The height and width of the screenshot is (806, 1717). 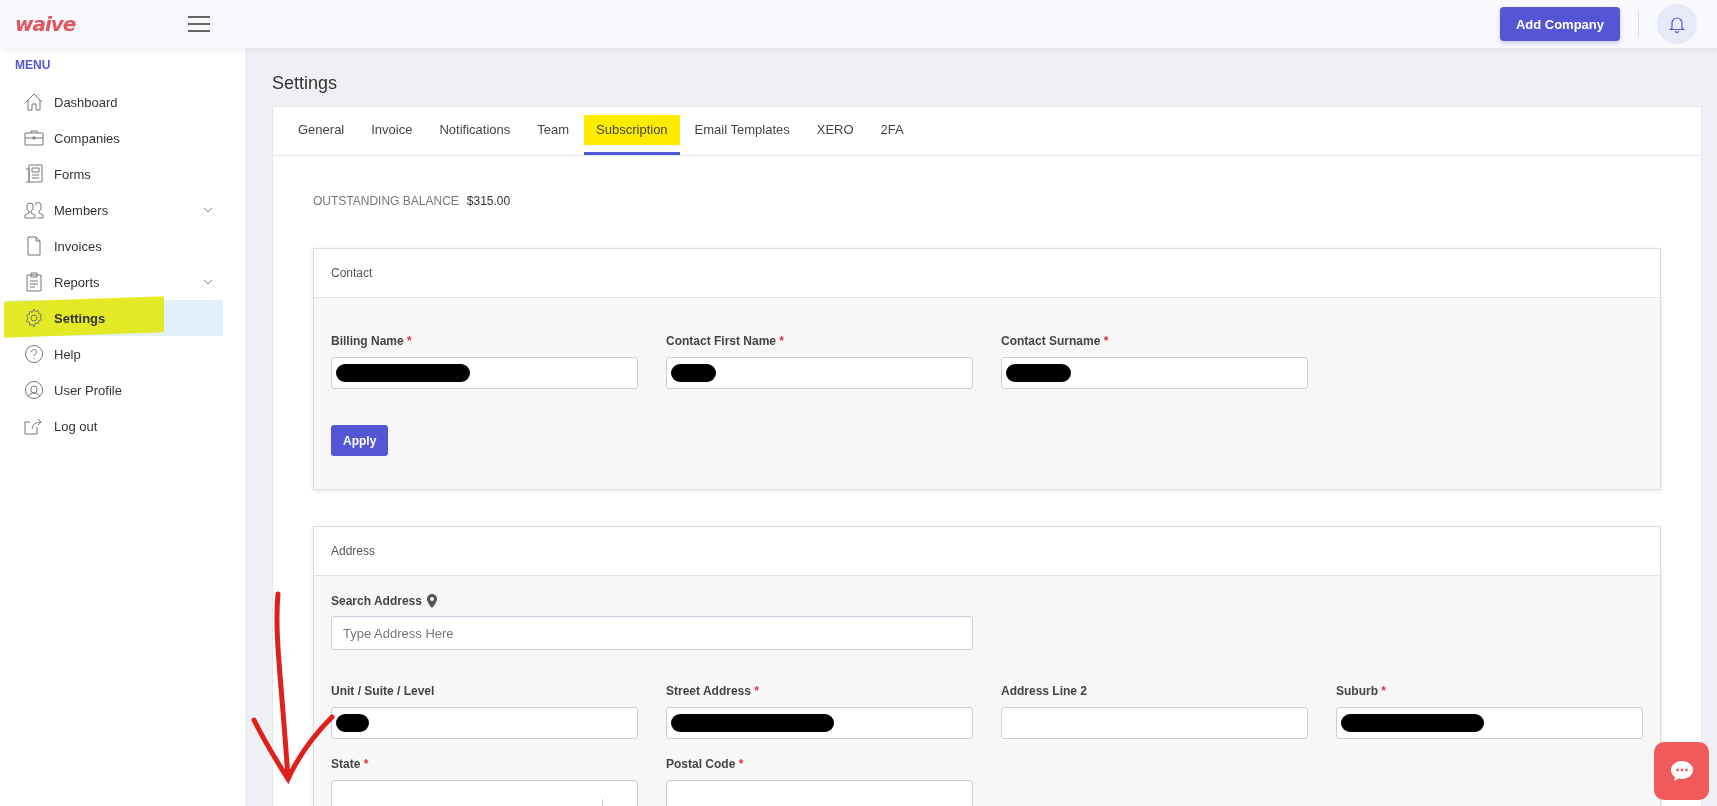 What do you see at coordinates (835, 131) in the screenshot?
I see `tab: XERO` at bounding box center [835, 131].